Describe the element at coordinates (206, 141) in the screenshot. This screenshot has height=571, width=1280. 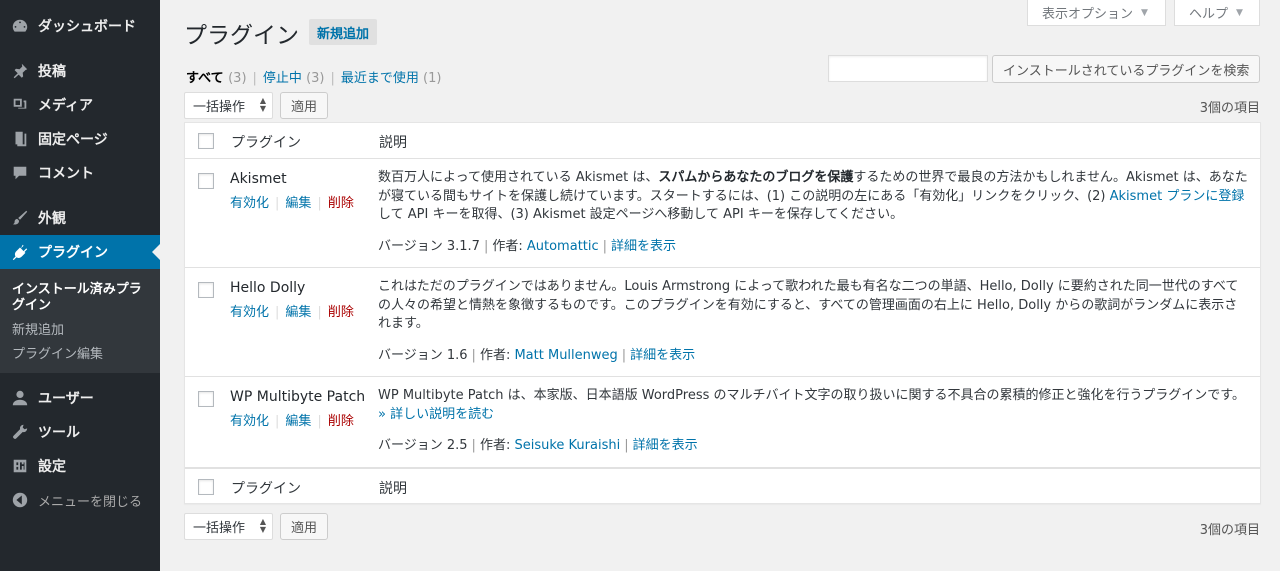
I see `select-all-checkbox` at that location.